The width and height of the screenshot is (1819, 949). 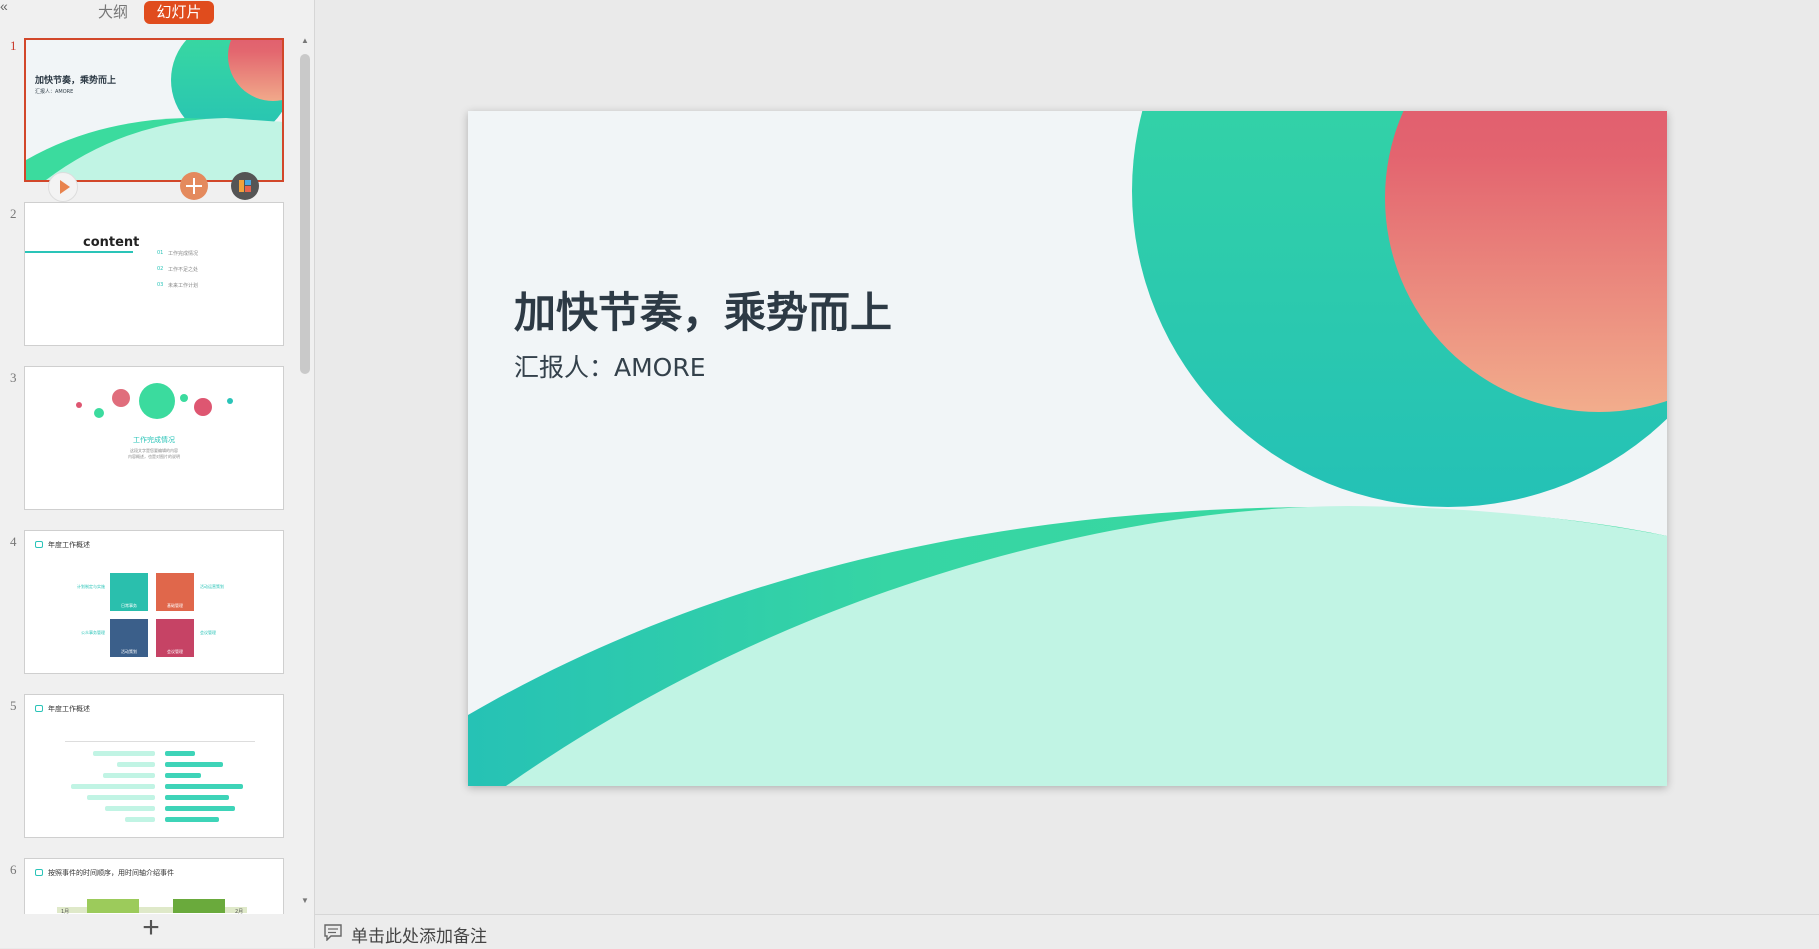 What do you see at coordinates (154, 274) in the screenshot?
I see `slide-thumbnail-2: content 01 工作完成情况 02 工作不足之处 03 未来工作计划` at bounding box center [154, 274].